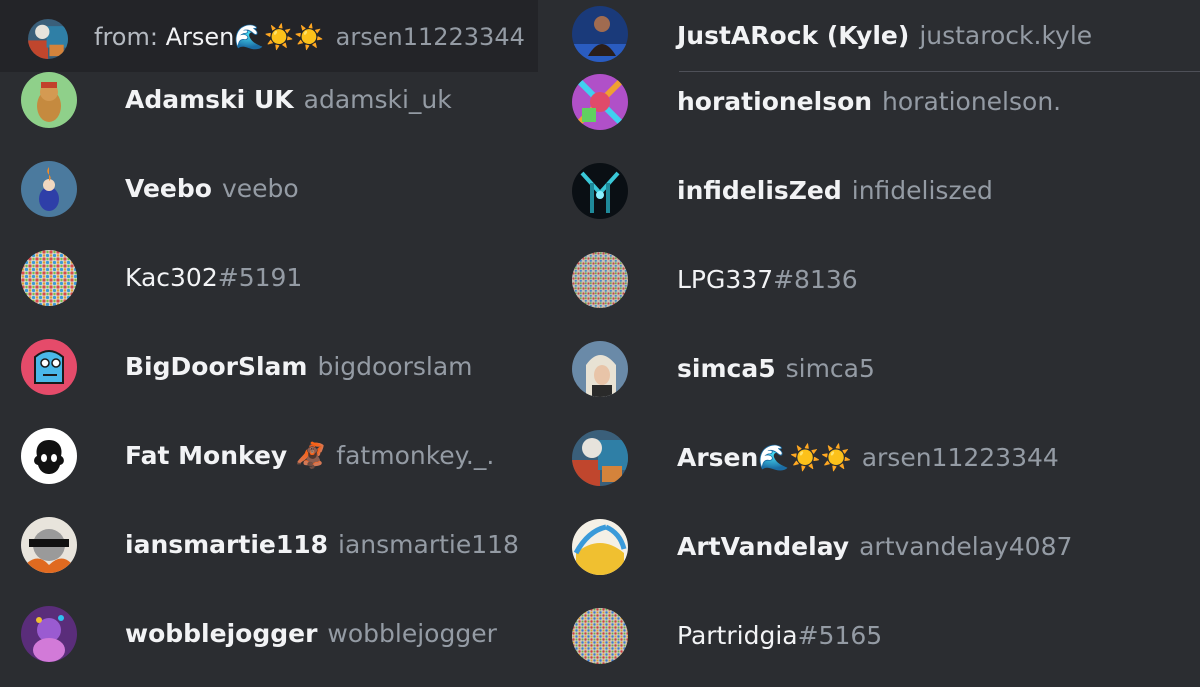 The height and width of the screenshot is (687, 1200). What do you see at coordinates (960, 457) in the screenshot?
I see `username: arsen11223344` at bounding box center [960, 457].